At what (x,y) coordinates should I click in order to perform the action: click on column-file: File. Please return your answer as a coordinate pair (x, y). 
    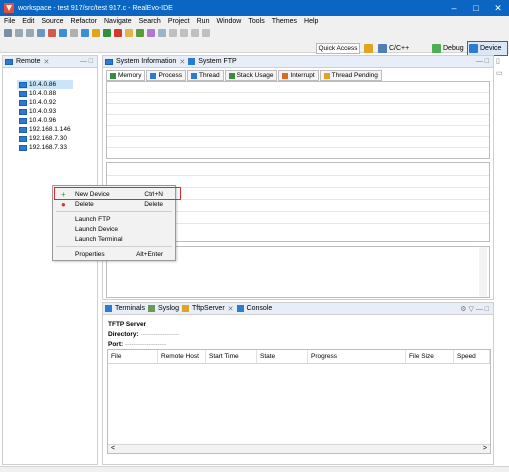
    Looking at the image, I should click on (133, 356).